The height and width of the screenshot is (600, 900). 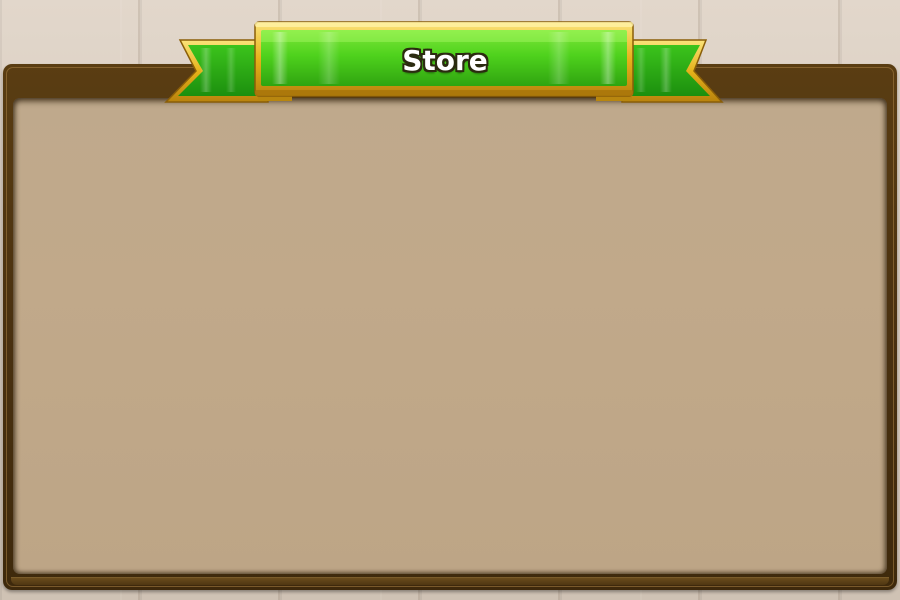 I want to click on store-panel-bottom-lip, so click(x=450, y=581).